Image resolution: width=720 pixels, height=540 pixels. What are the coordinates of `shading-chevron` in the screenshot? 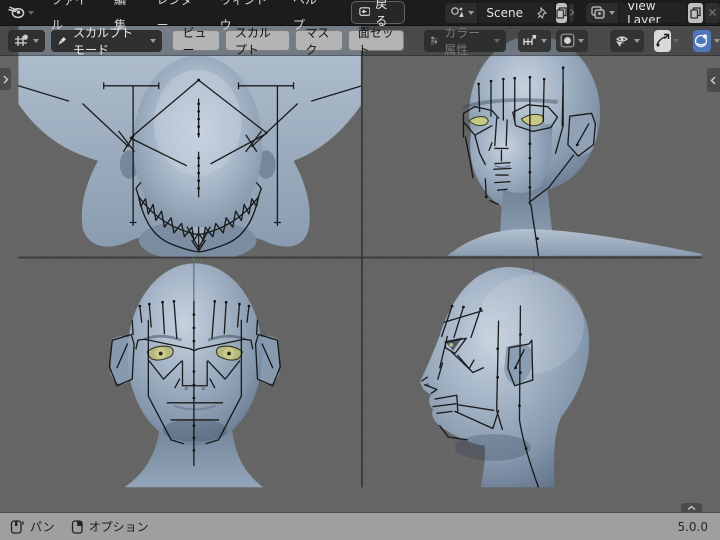 It's located at (716, 40).